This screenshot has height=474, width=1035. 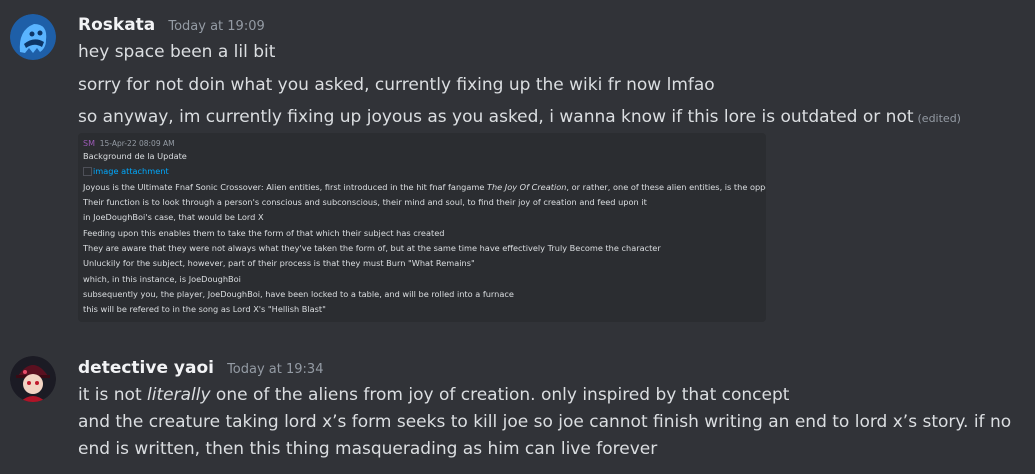 I want to click on username: Roskata, so click(x=116, y=25).